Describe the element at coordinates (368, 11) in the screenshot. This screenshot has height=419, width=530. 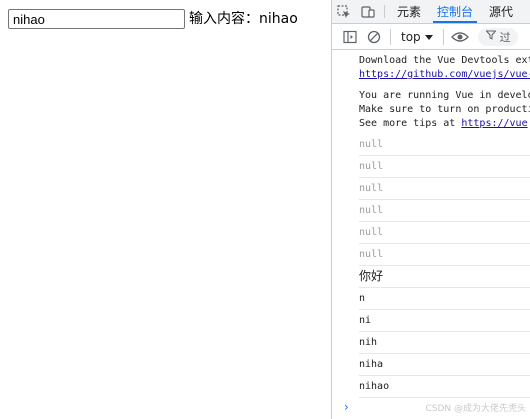
I see `device-toolbar-icon` at that location.